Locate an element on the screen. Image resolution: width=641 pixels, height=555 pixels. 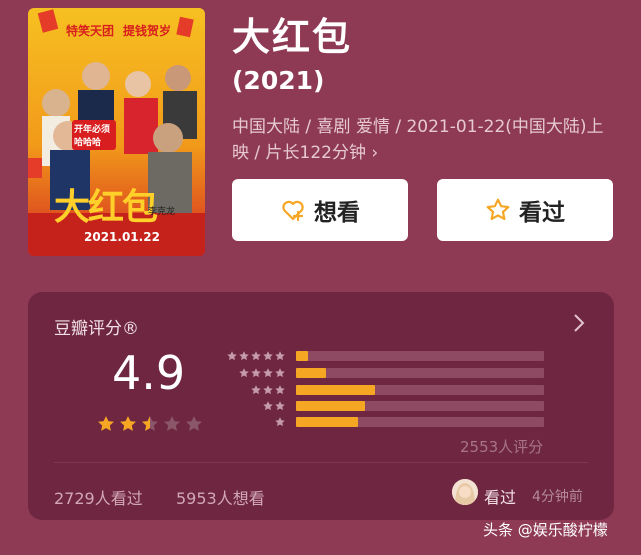
recent-activity: 看过 is located at coordinates (500, 497).